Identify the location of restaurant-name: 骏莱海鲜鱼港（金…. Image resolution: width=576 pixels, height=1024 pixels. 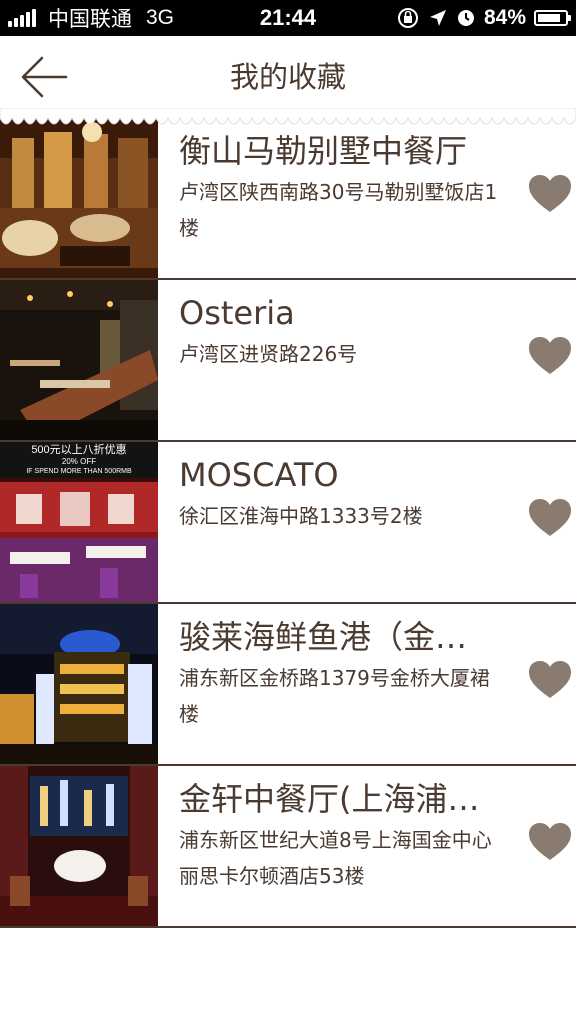
(323, 637).